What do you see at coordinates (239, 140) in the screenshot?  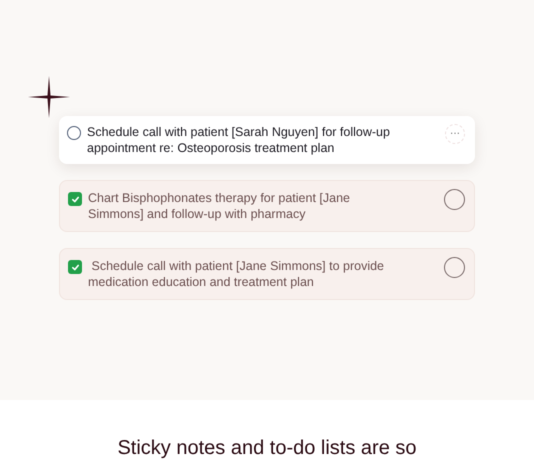 I see `task-text: Schedule call with patient [Sarah Nguyen] for follow-up appointment re: Osteoporosis treatment plan` at bounding box center [239, 140].